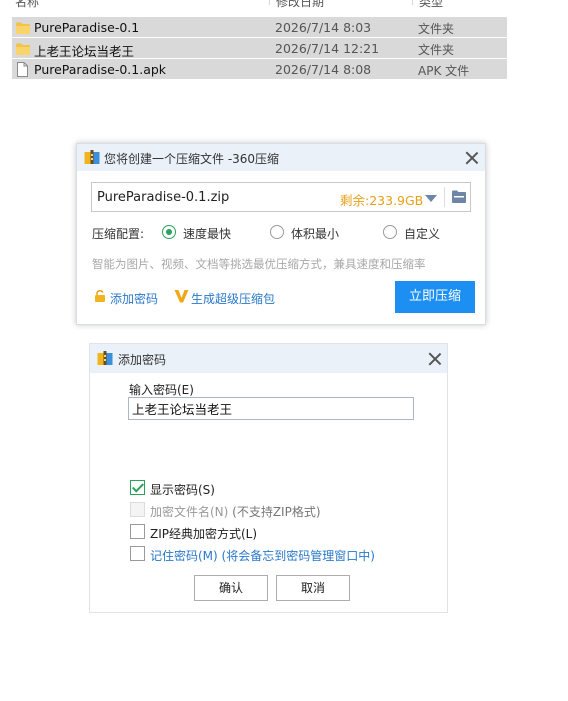 The image size is (568, 701). Describe the element at coordinates (313, 588) in the screenshot. I see `cancel-button: 取消` at that location.